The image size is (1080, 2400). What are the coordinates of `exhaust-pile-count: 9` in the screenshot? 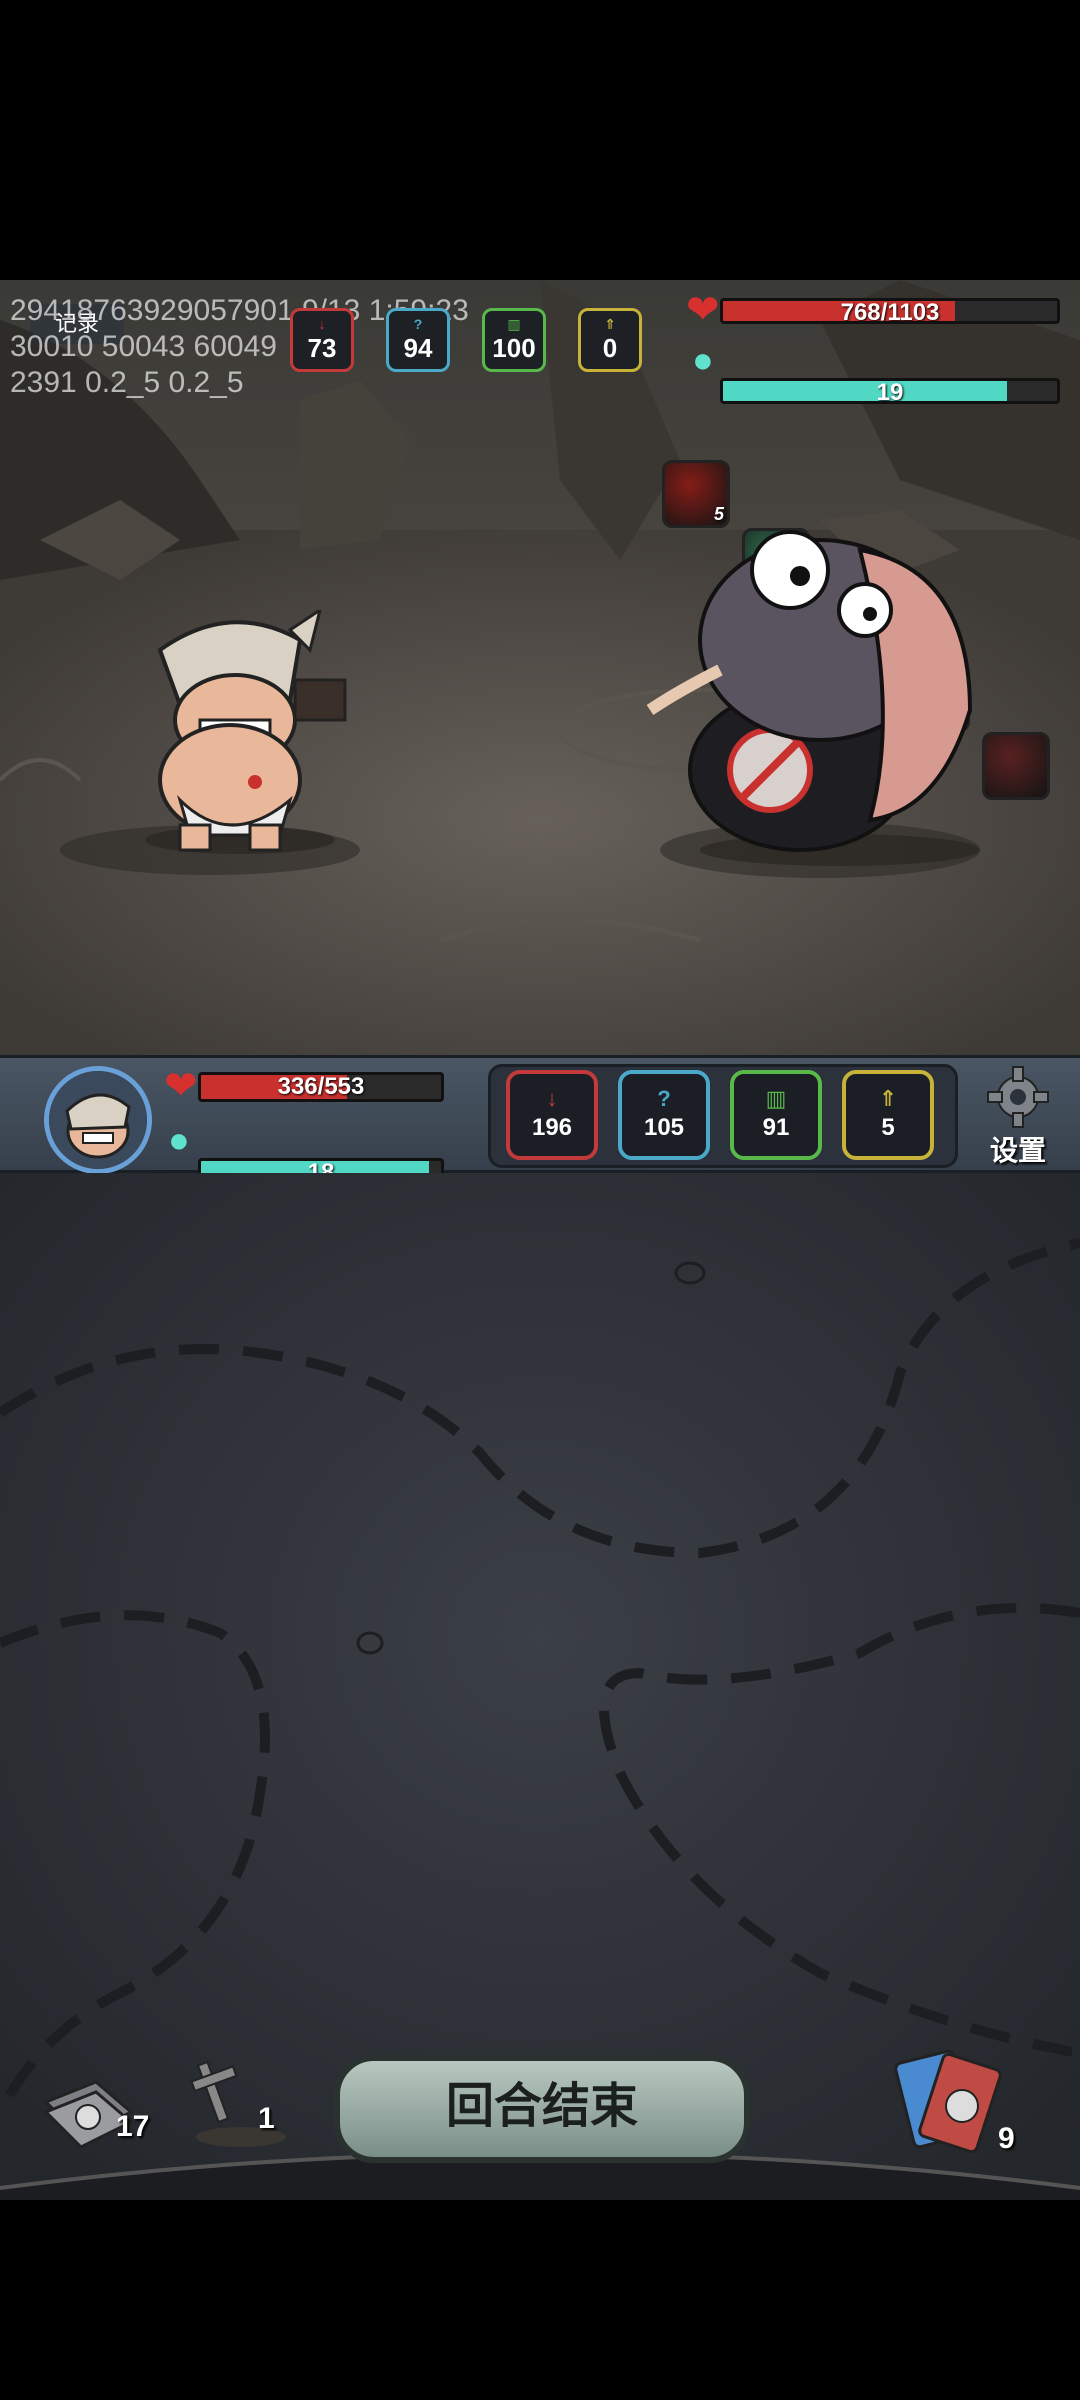 It's located at (1006, 2138).